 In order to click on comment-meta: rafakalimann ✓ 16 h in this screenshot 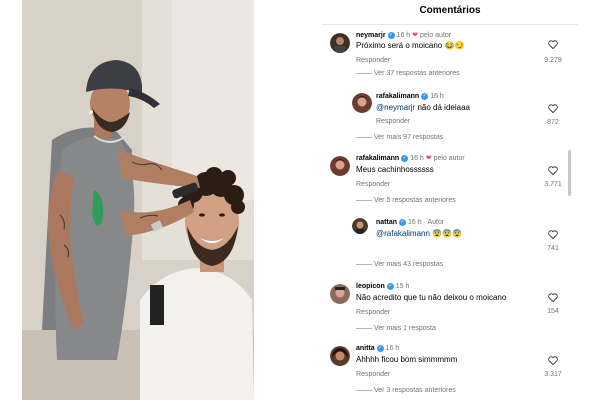, I will do `click(410, 96)`.